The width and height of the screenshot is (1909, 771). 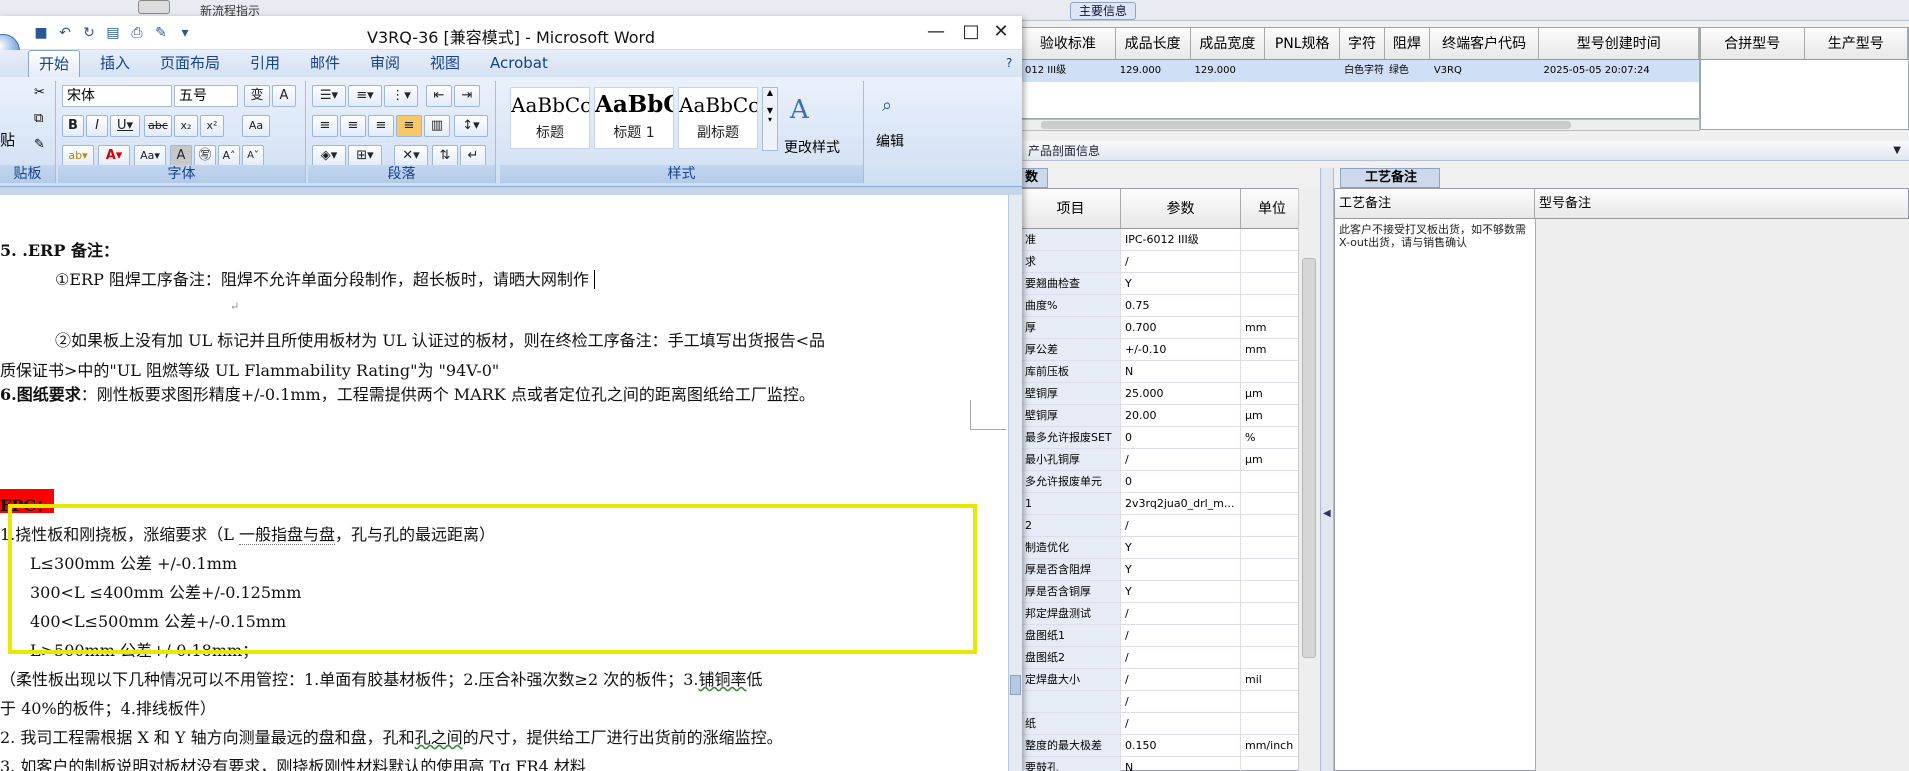 What do you see at coordinates (401, 96) in the screenshot?
I see `multilevel-icon: ⋮▾` at bounding box center [401, 96].